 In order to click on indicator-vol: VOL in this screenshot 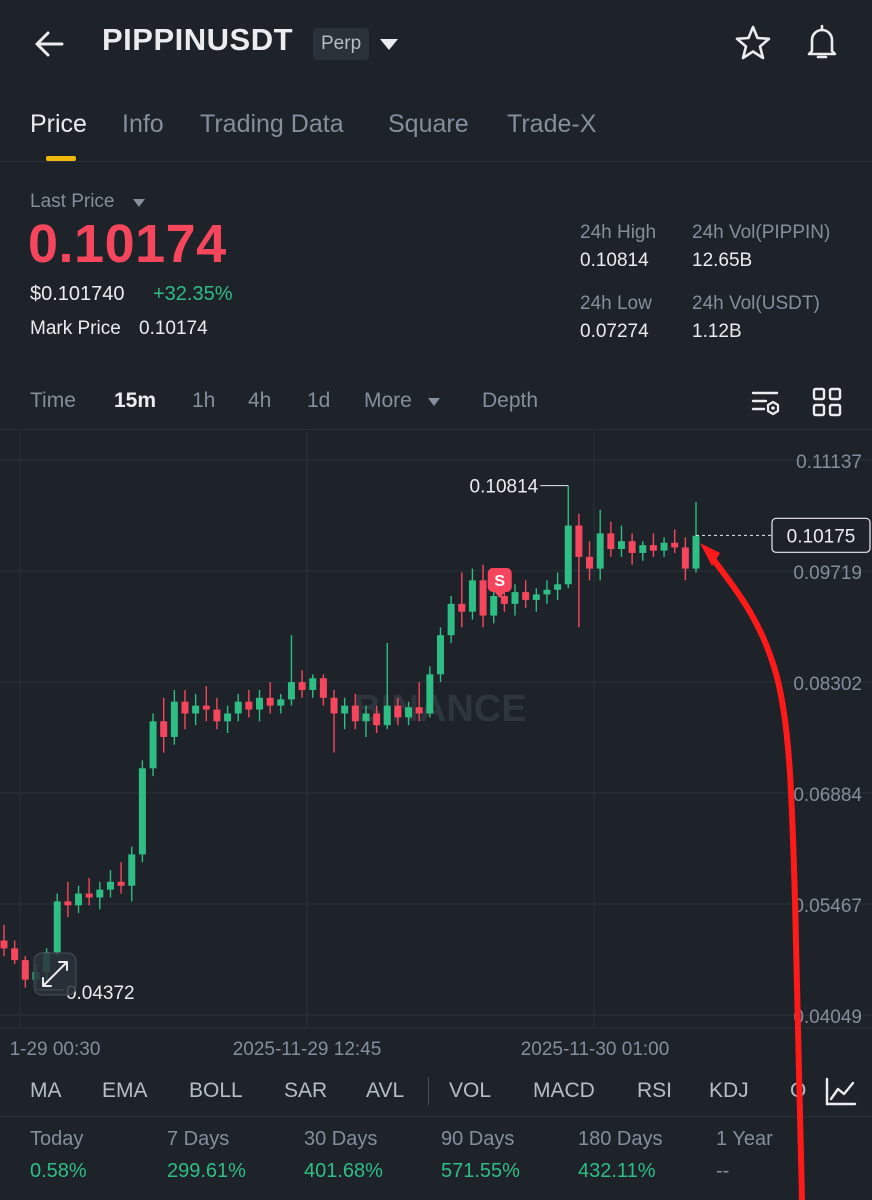, I will do `click(470, 1091)`.